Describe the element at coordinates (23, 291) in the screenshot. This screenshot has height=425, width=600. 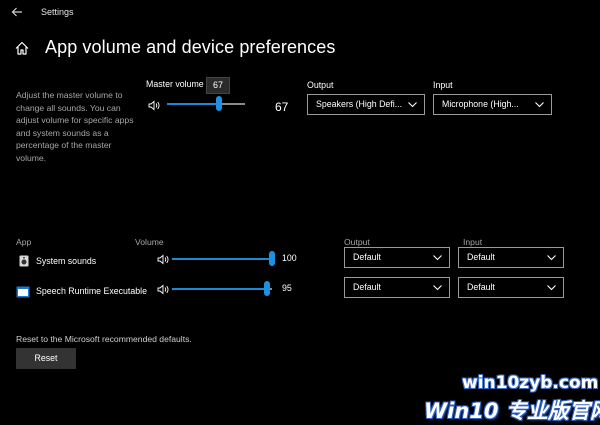
I see `app-window-icon` at that location.